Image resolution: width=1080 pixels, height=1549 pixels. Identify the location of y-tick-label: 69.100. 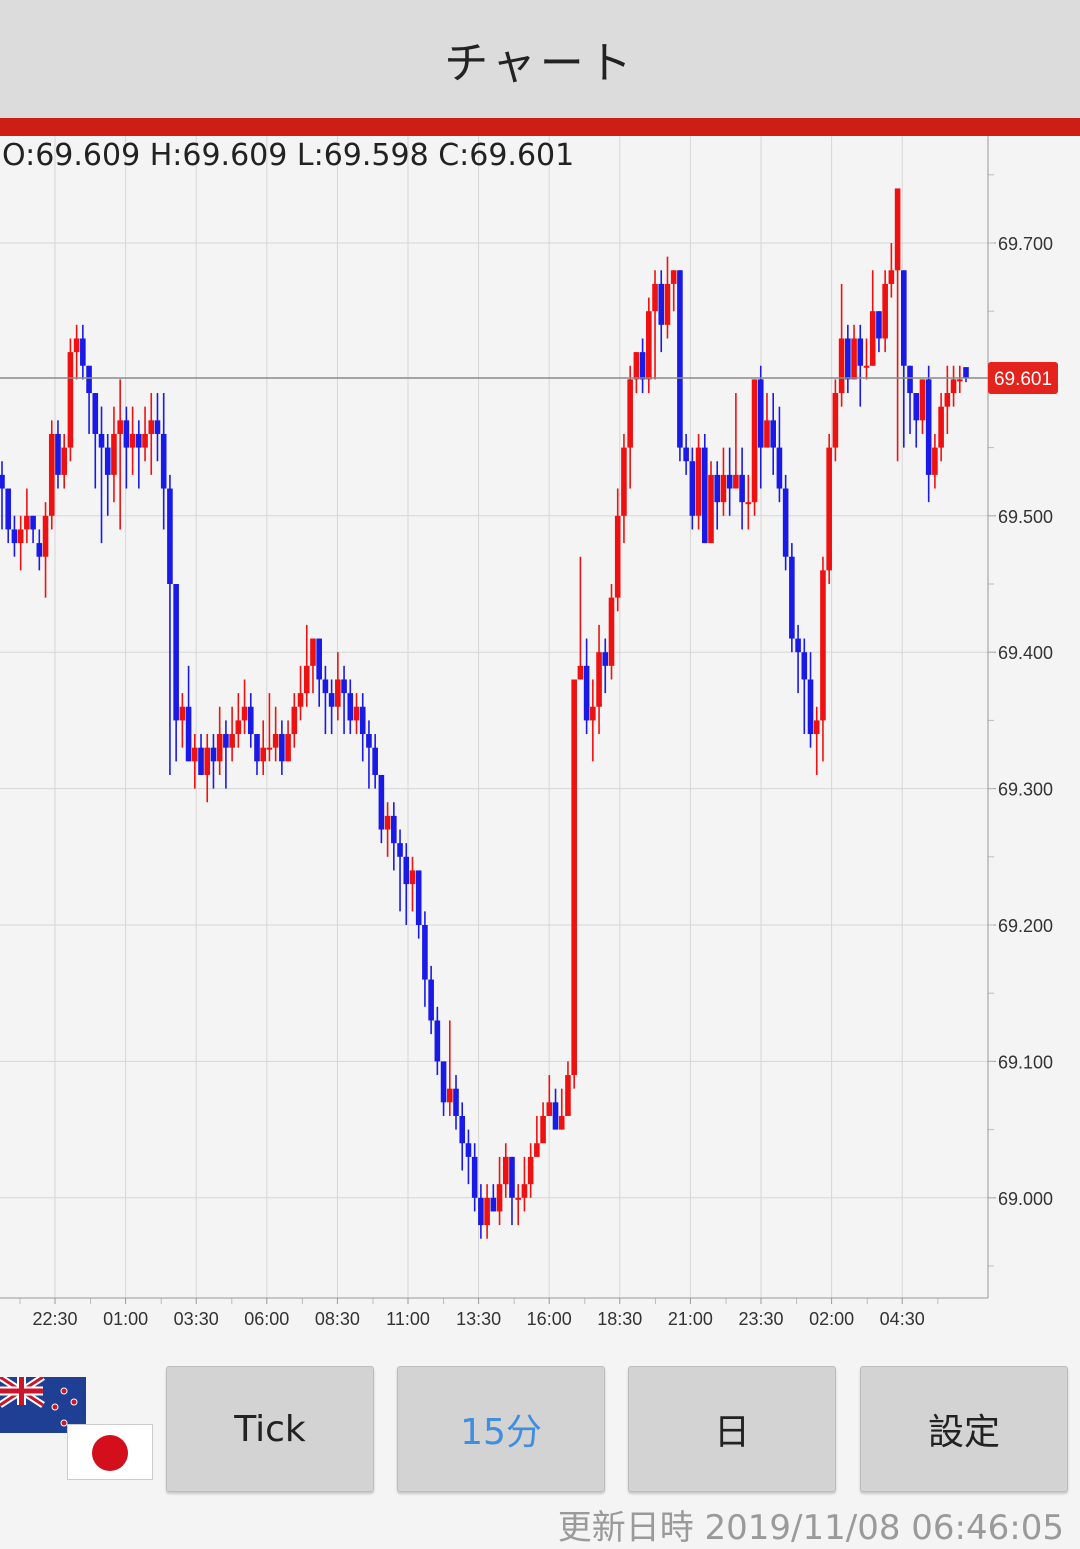
(1025, 1062).